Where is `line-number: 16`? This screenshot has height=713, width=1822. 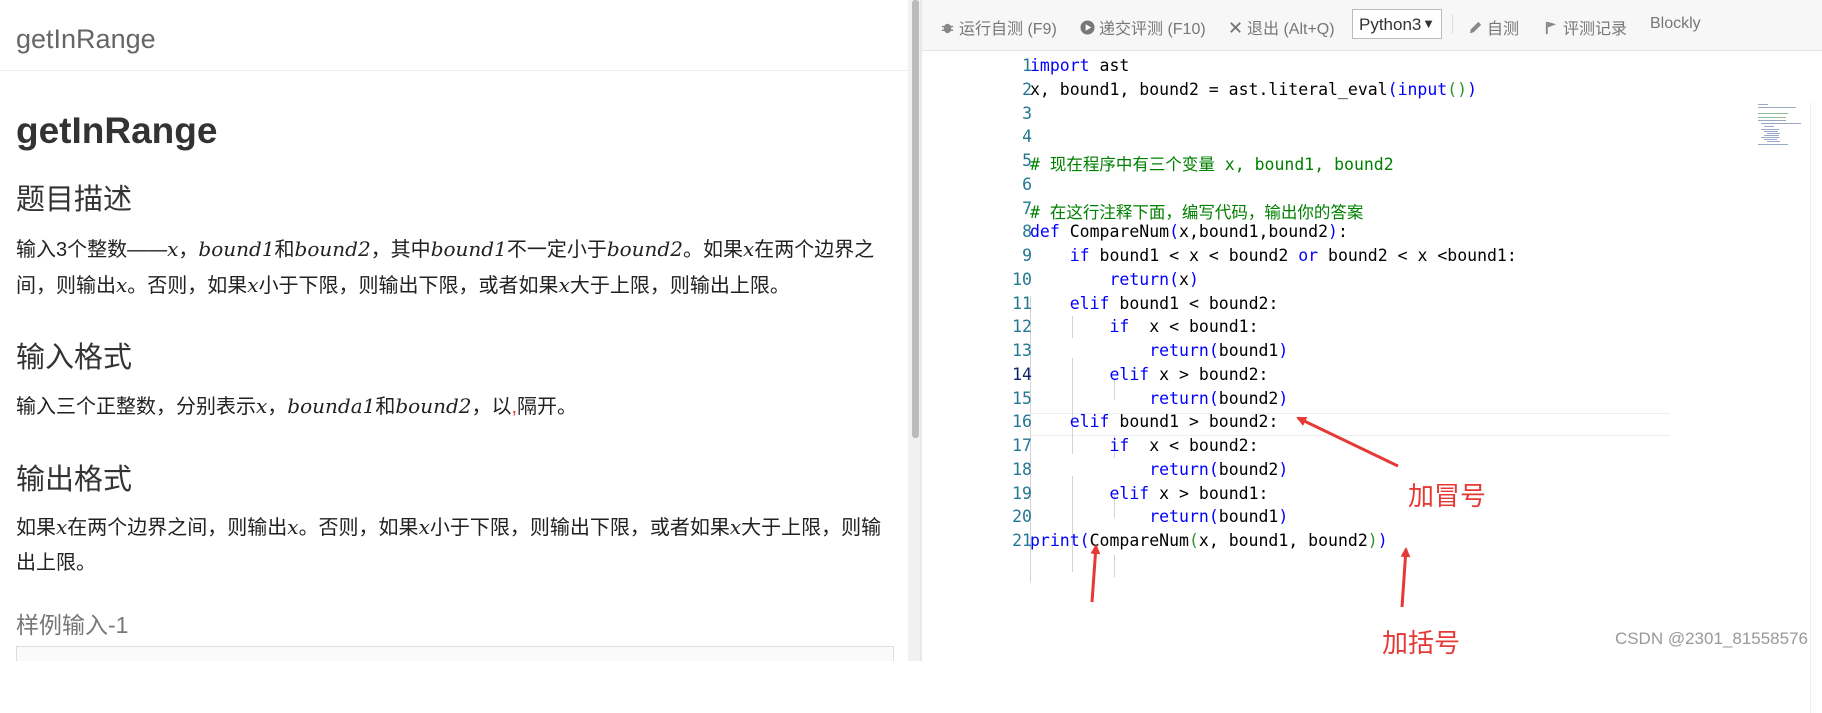 line-number: 16 is located at coordinates (1022, 422).